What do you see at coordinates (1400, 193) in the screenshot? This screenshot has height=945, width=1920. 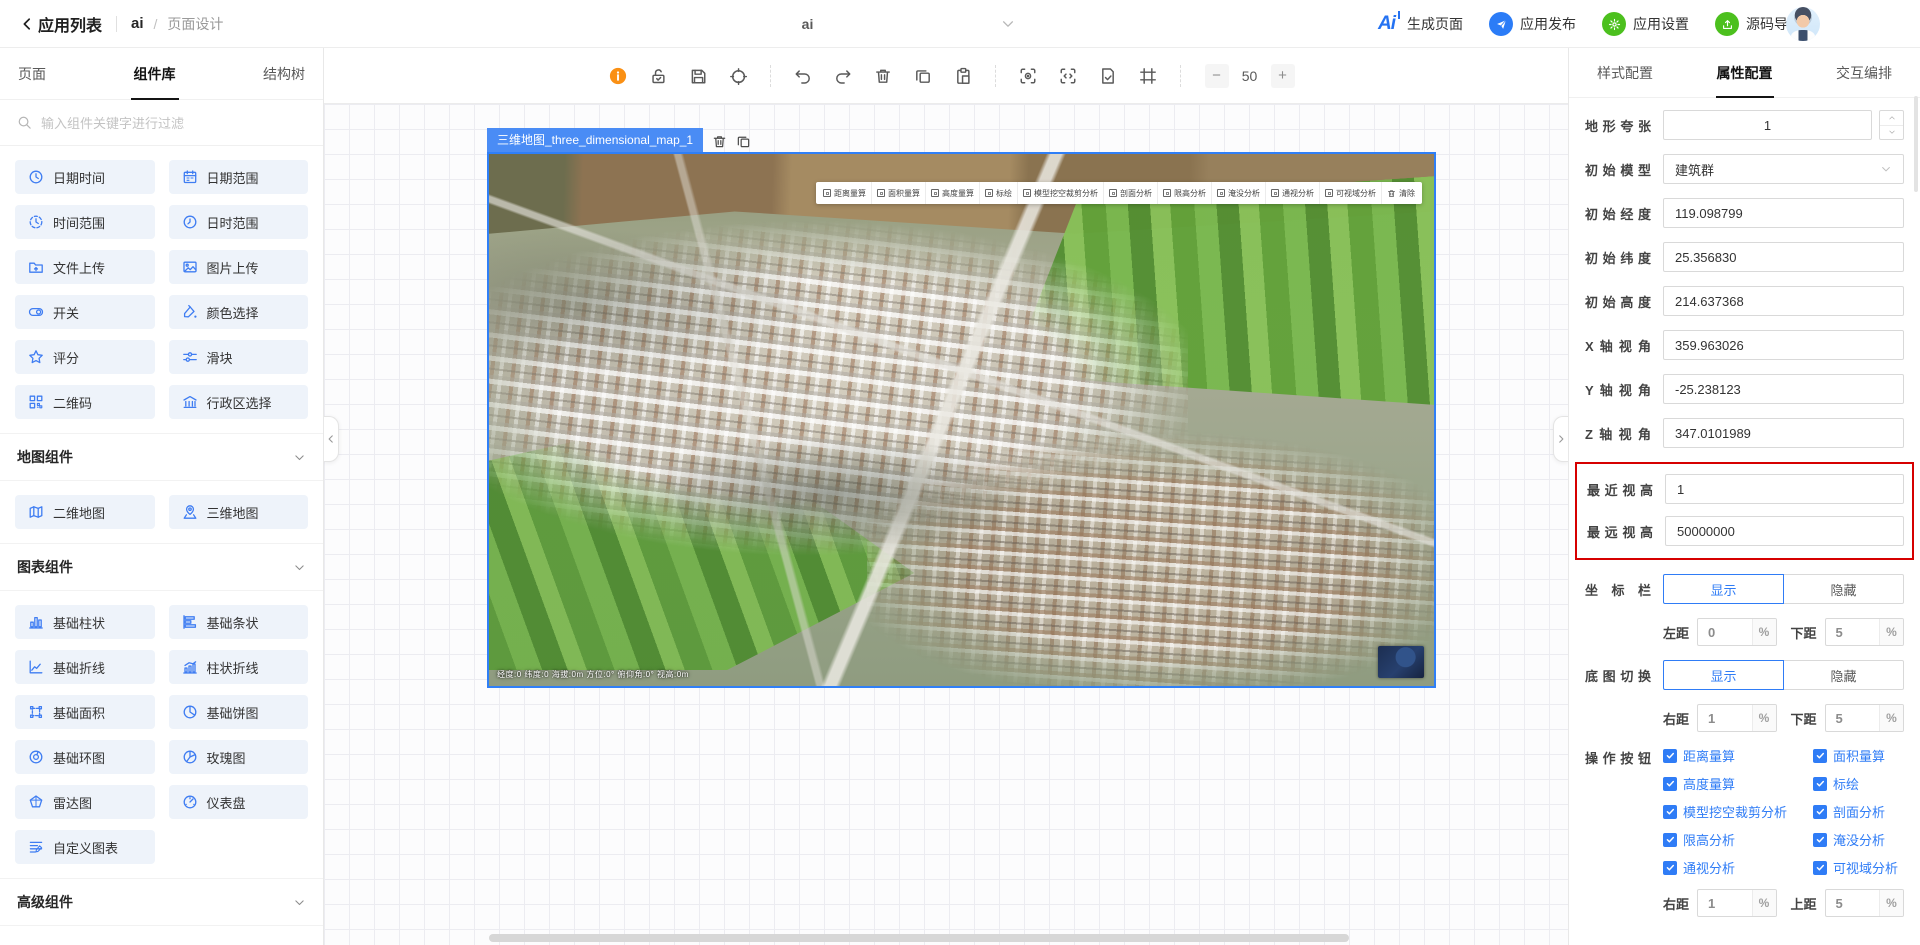 I see `map-tool-10: 清除` at bounding box center [1400, 193].